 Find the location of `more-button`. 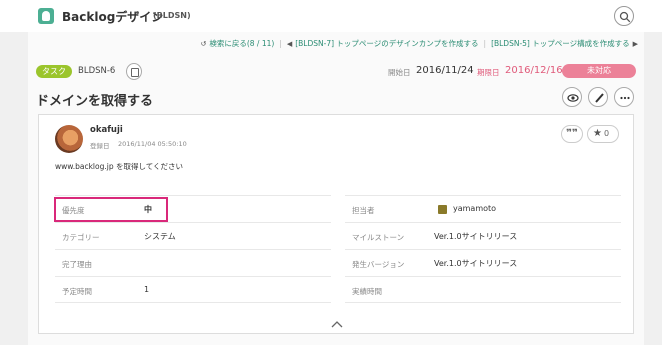

more-button is located at coordinates (624, 97).